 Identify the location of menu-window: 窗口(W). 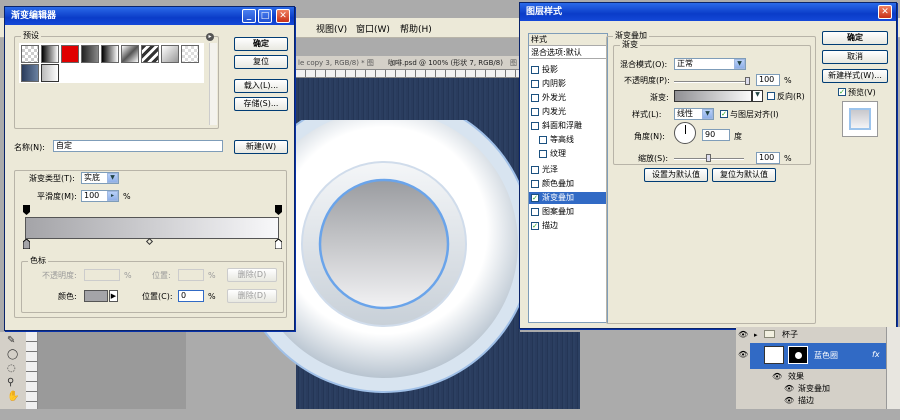
(373, 28).